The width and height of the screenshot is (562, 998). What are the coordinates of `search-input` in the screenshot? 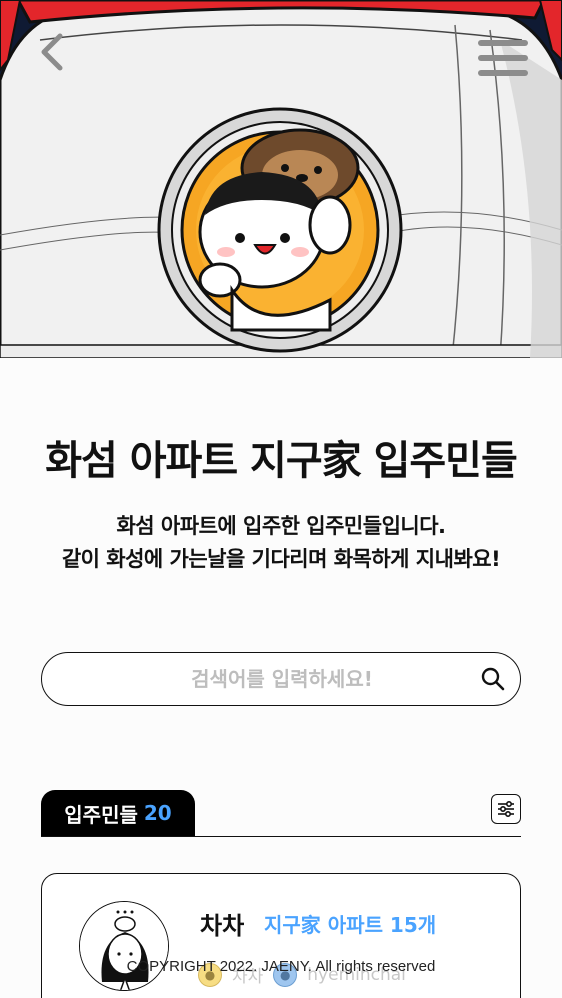 It's located at (262, 679).